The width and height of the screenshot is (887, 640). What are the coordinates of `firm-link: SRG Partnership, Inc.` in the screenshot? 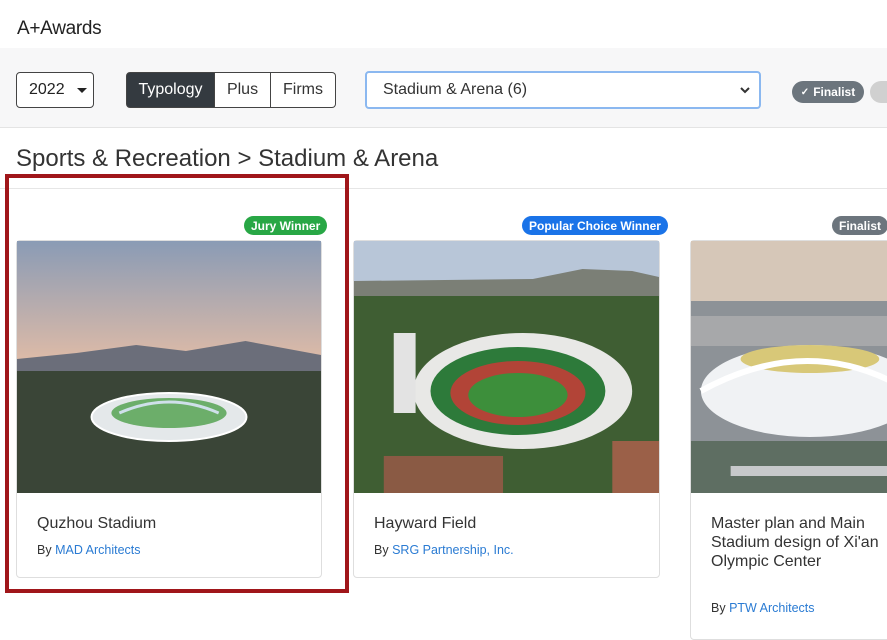 It's located at (453, 550).